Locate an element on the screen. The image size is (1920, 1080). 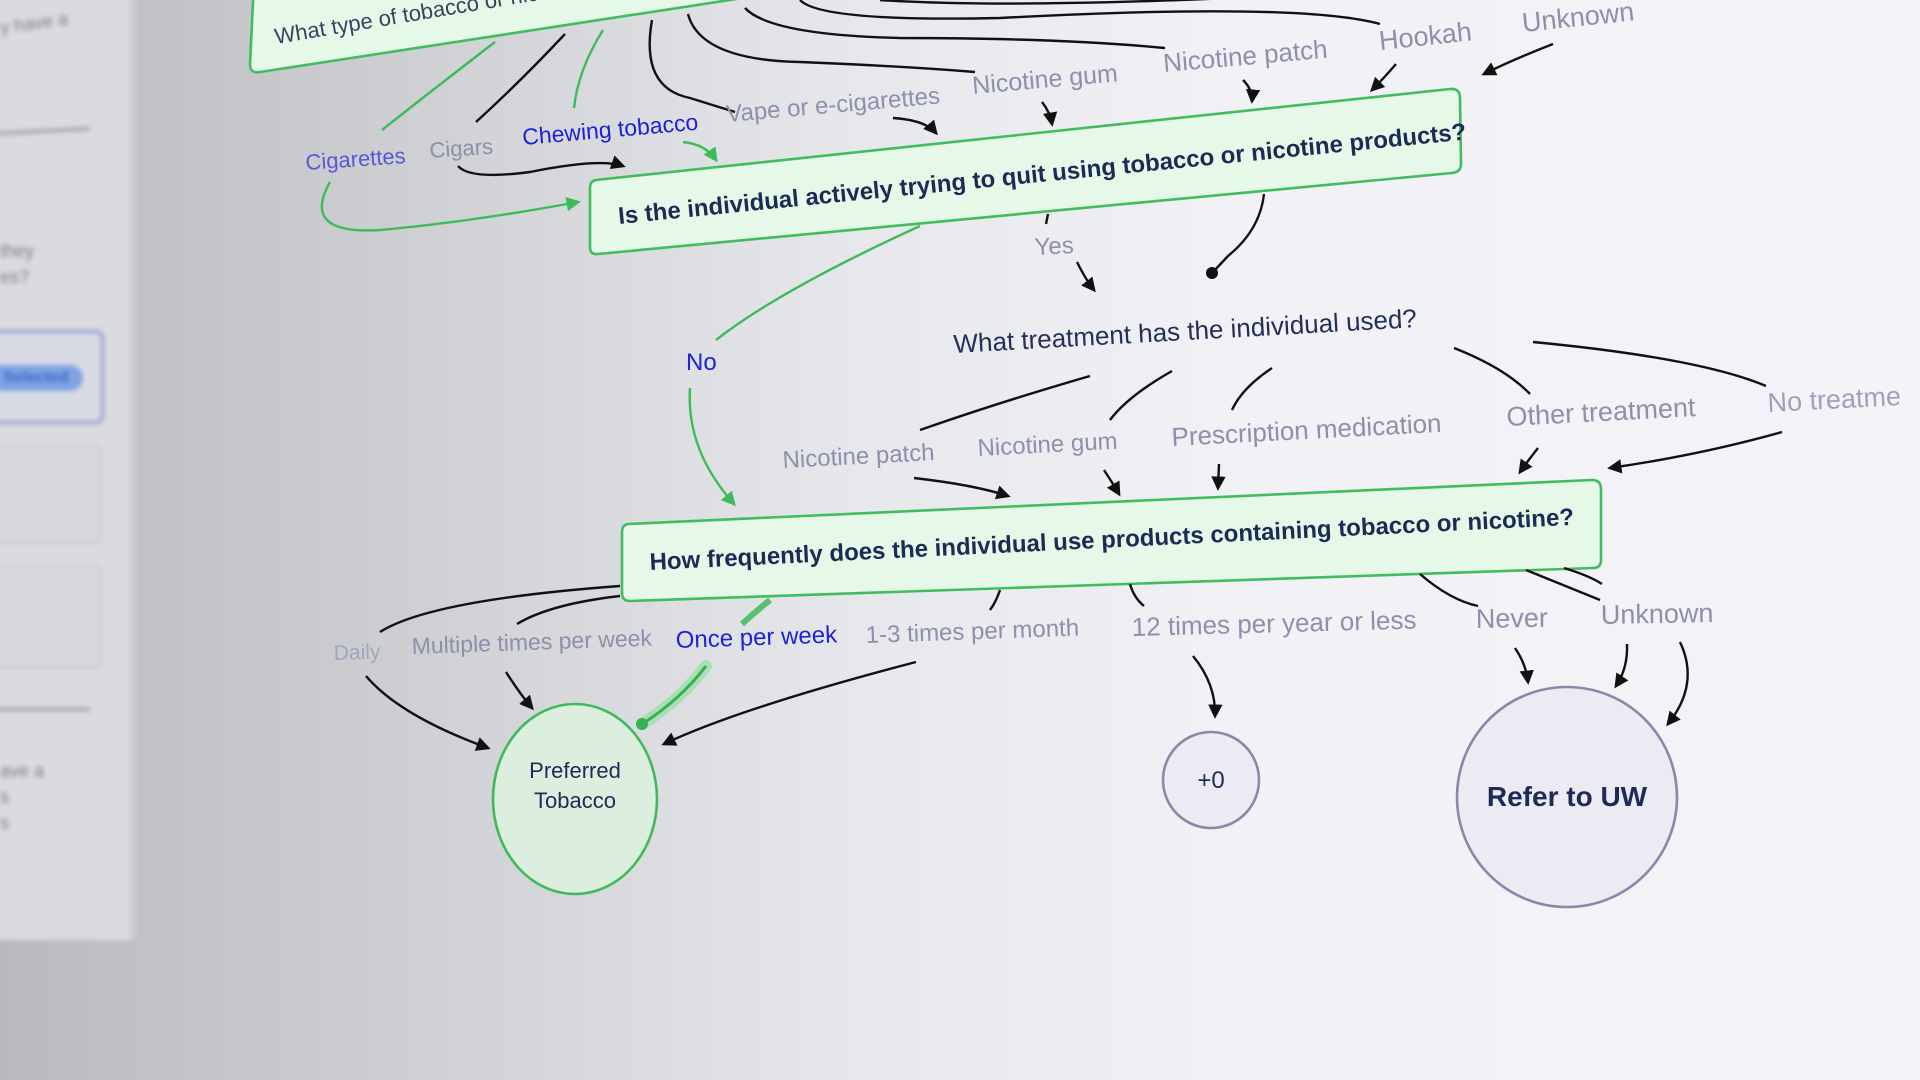
edge-hookah-to-q2 is located at coordinates (1383, 78).